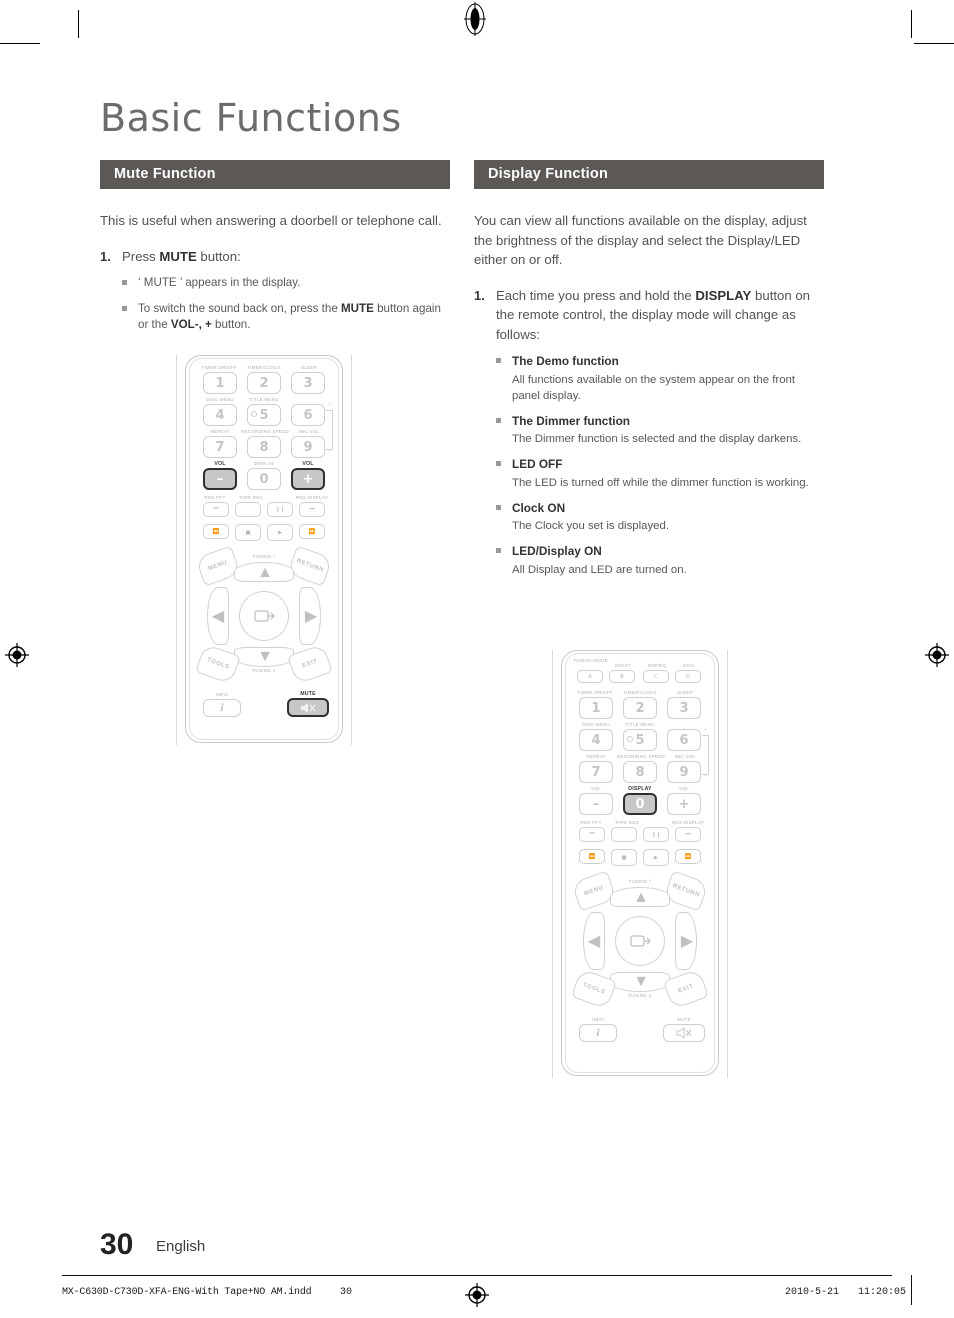 Image resolution: width=954 pixels, height=1318 pixels. Describe the element at coordinates (219, 367) in the screenshot. I see `key-label-timer-onoff: TIMER ON/OFF` at that location.